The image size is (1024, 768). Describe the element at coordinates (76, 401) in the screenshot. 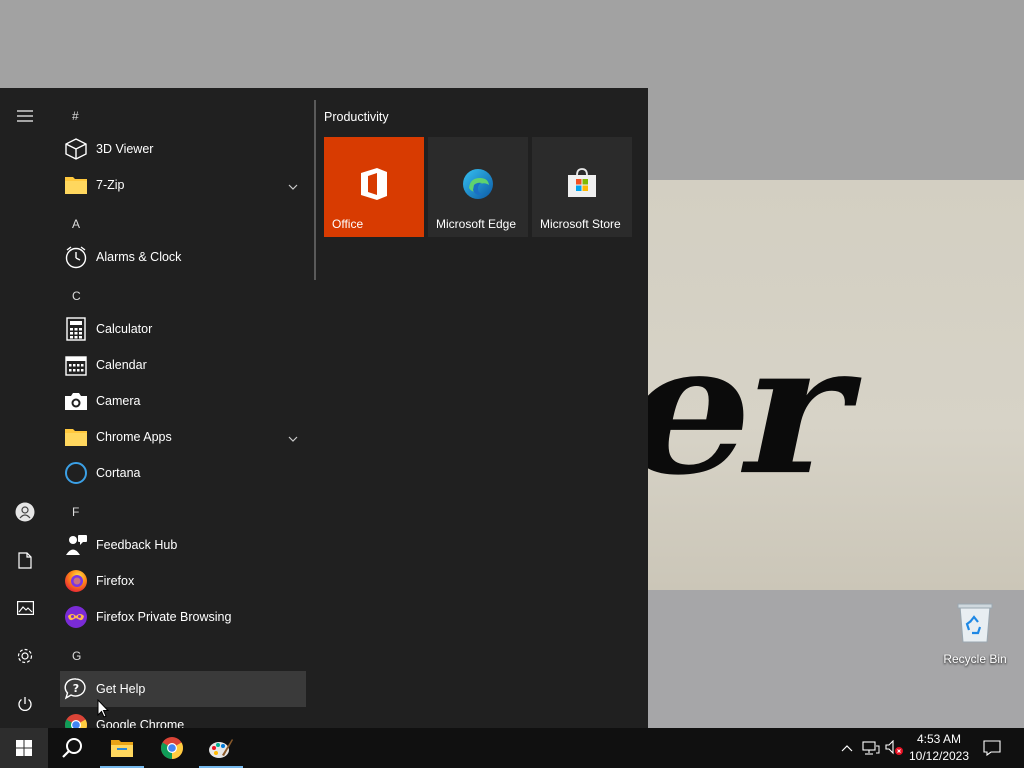

I see `camera-icon` at that location.